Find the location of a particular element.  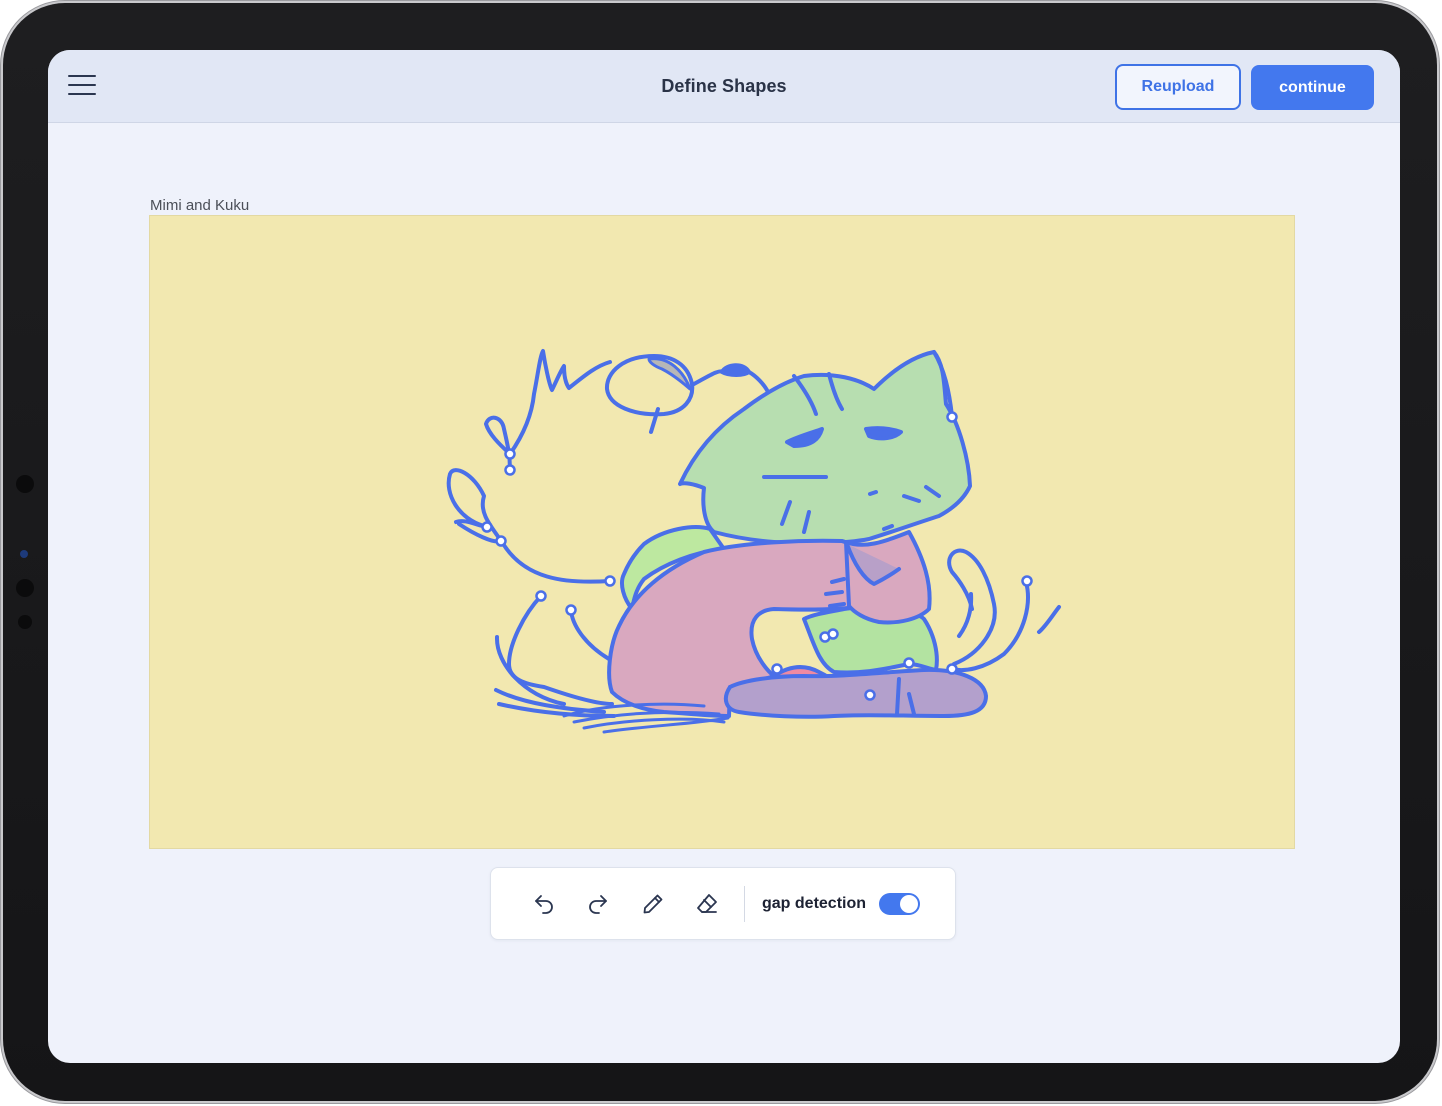

drawing-toolbar: gap detection is located at coordinates (723, 903).